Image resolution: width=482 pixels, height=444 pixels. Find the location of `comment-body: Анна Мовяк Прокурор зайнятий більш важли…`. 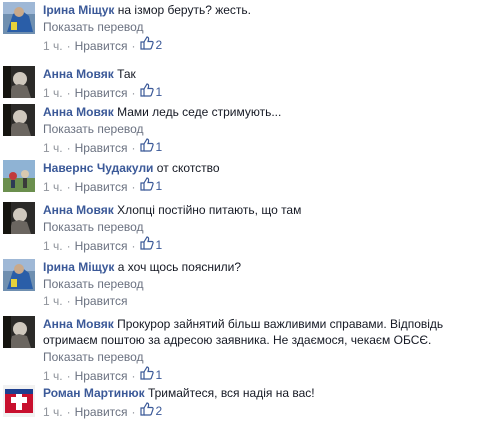

comment-body: Анна Мовяк Прокурор зайнятий більш важли… is located at coordinates (260, 350).